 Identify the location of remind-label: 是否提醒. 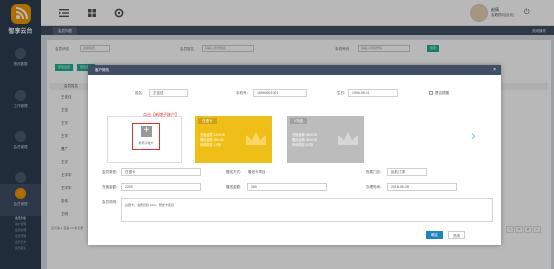
(442, 93).